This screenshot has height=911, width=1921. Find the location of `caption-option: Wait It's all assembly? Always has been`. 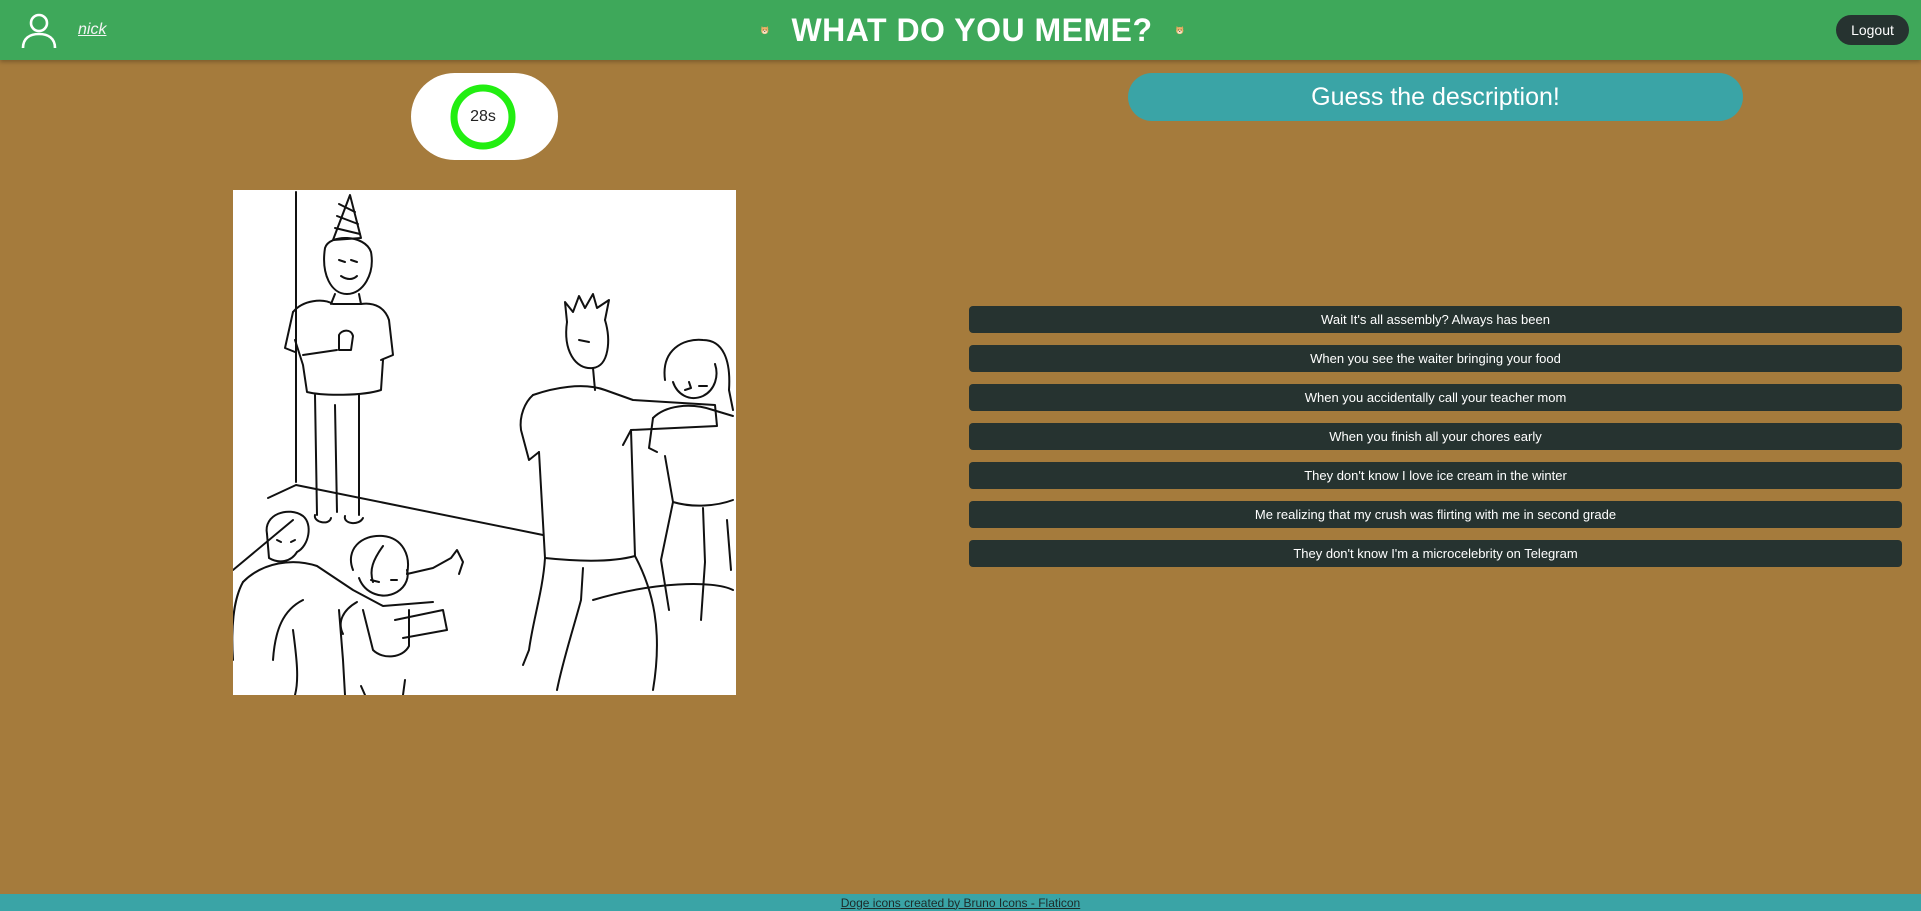

caption-option: Wait It's all assembly? Always has been is located at coordinates (1435, 319).